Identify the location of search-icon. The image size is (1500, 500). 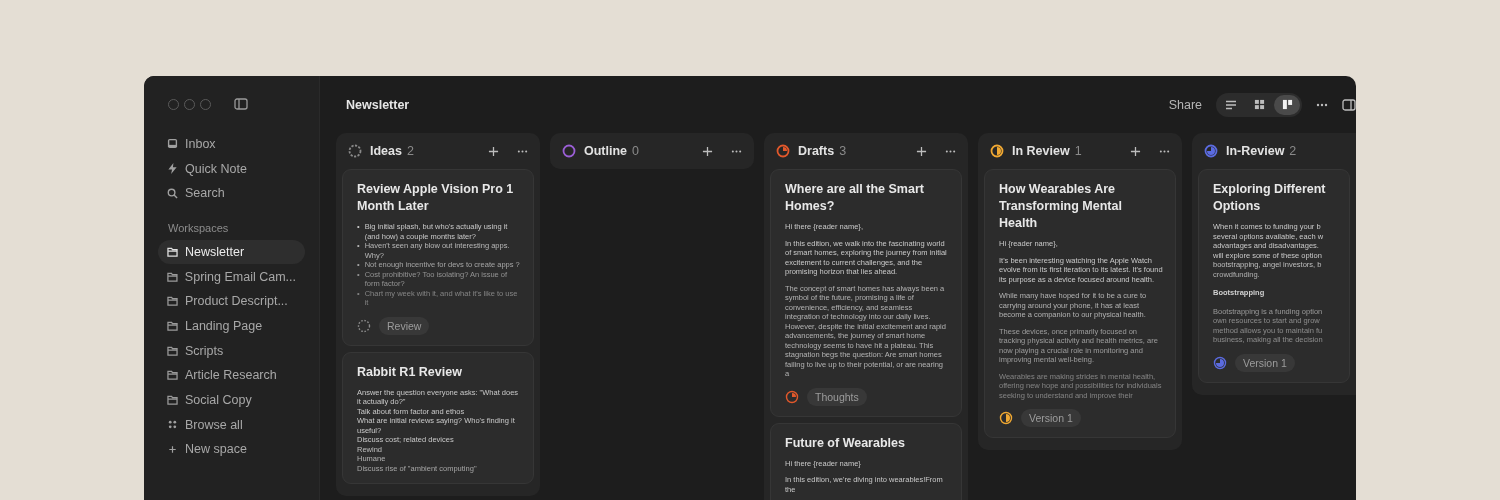
(172, 193).